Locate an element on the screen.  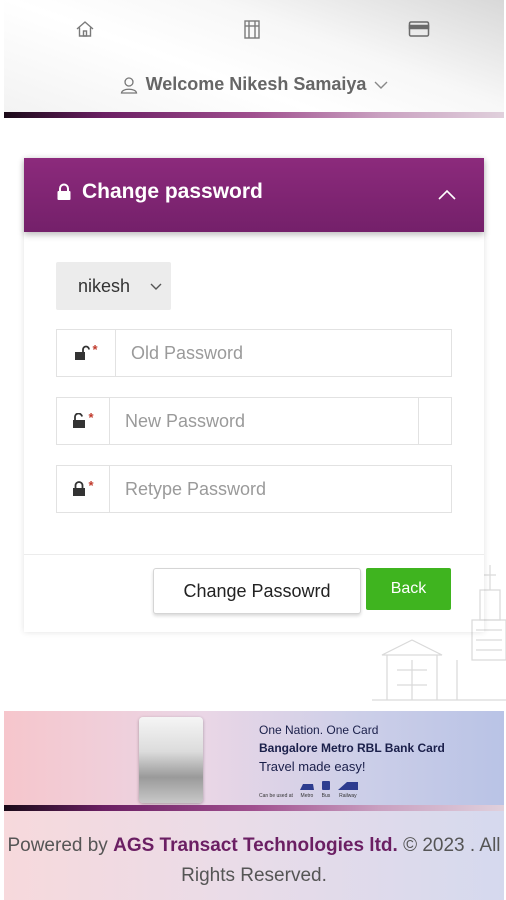
footer-prefix: Powered by is located at coordinates (57, 845).